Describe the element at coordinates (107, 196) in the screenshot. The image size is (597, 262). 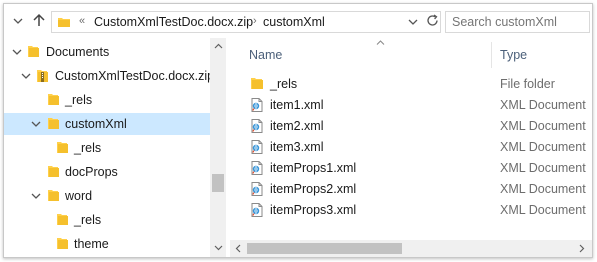
I see `tree-item-word: word` at that location.